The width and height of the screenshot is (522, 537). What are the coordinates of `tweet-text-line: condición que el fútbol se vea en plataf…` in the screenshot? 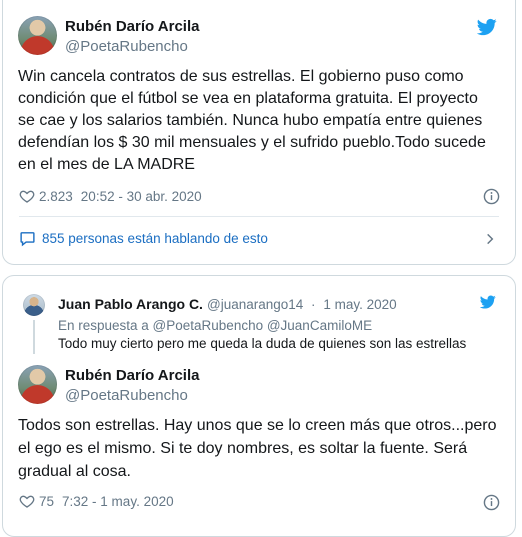 It's located at (248, 98).